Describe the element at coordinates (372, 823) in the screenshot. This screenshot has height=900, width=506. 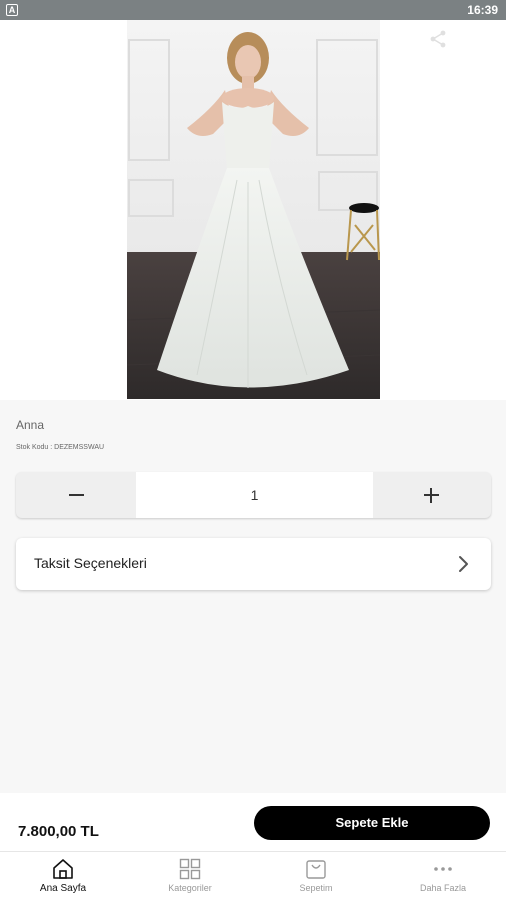
I see `add-to-cart-button: Sepete Ekle` at that location.